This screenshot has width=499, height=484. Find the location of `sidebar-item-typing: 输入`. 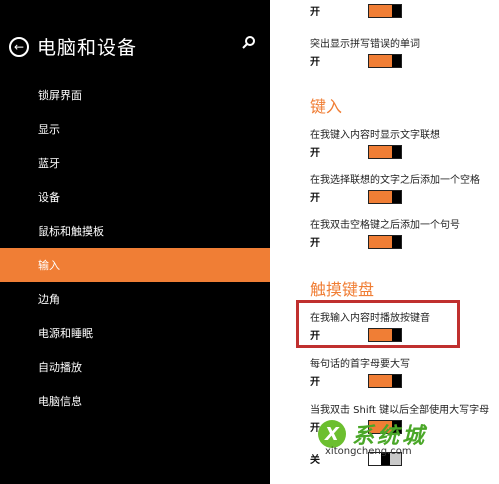

sidebar-item-typing: 输入 is located at coordinates (135, 265).